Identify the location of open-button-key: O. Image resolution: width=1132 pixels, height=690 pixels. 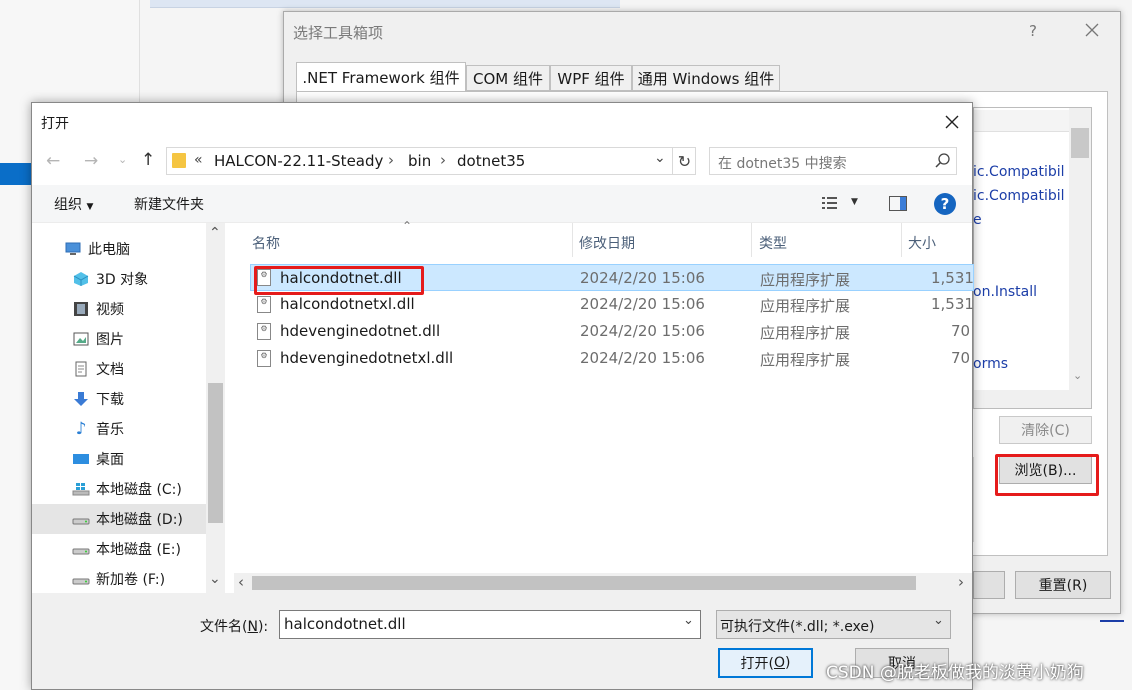
(779, 663).